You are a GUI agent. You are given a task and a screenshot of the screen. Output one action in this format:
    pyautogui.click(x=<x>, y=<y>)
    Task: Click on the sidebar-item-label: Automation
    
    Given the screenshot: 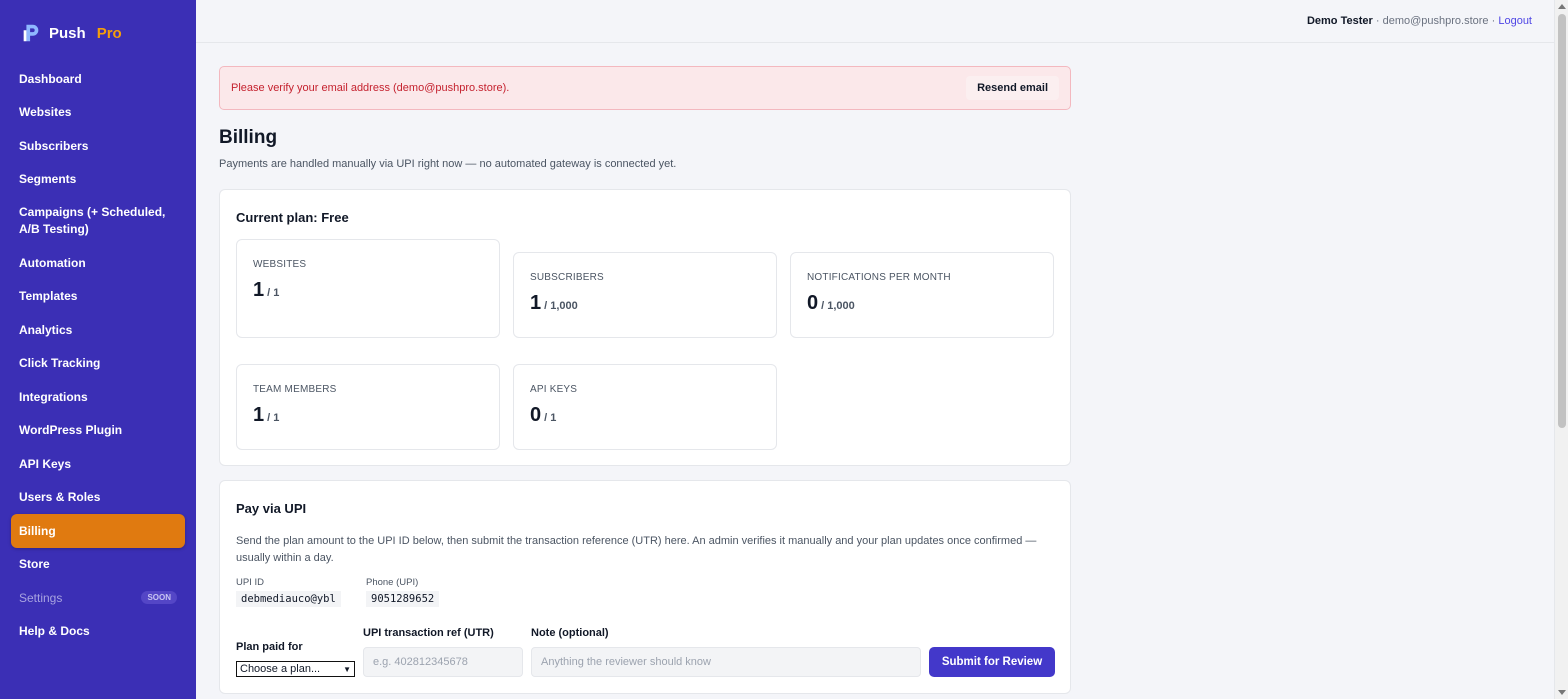 What is the action you would take?
    pyautogui.click(x=52, y=262)
    